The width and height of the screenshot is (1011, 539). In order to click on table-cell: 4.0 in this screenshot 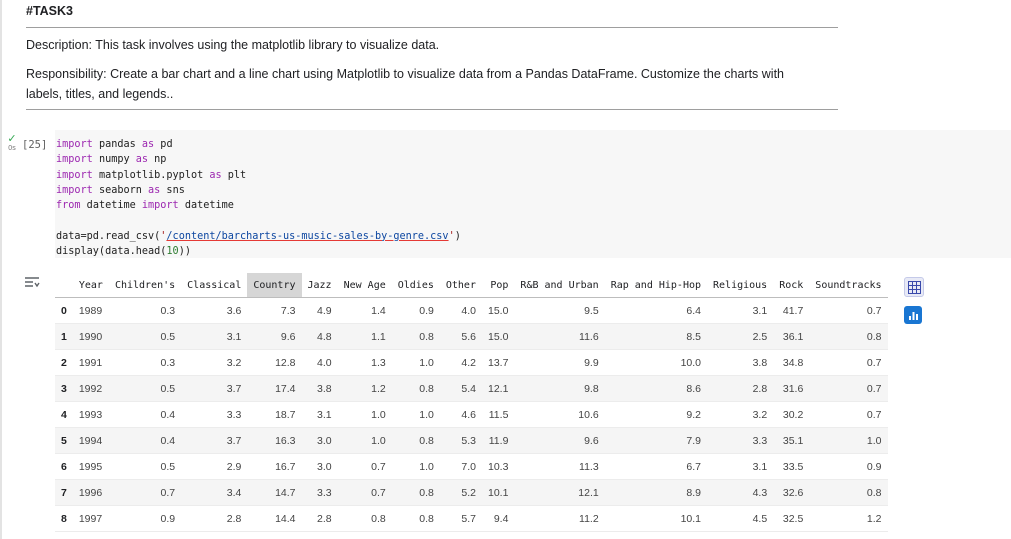, I will do `click(460, 310)`.